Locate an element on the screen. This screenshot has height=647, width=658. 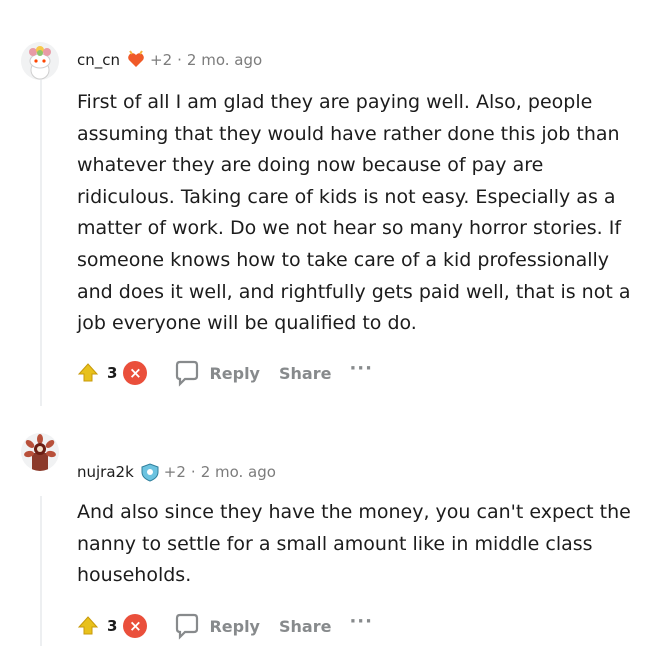
comment-meta: nujra2k +2 · 2 mo. ago is located at coordinates (176, 472).